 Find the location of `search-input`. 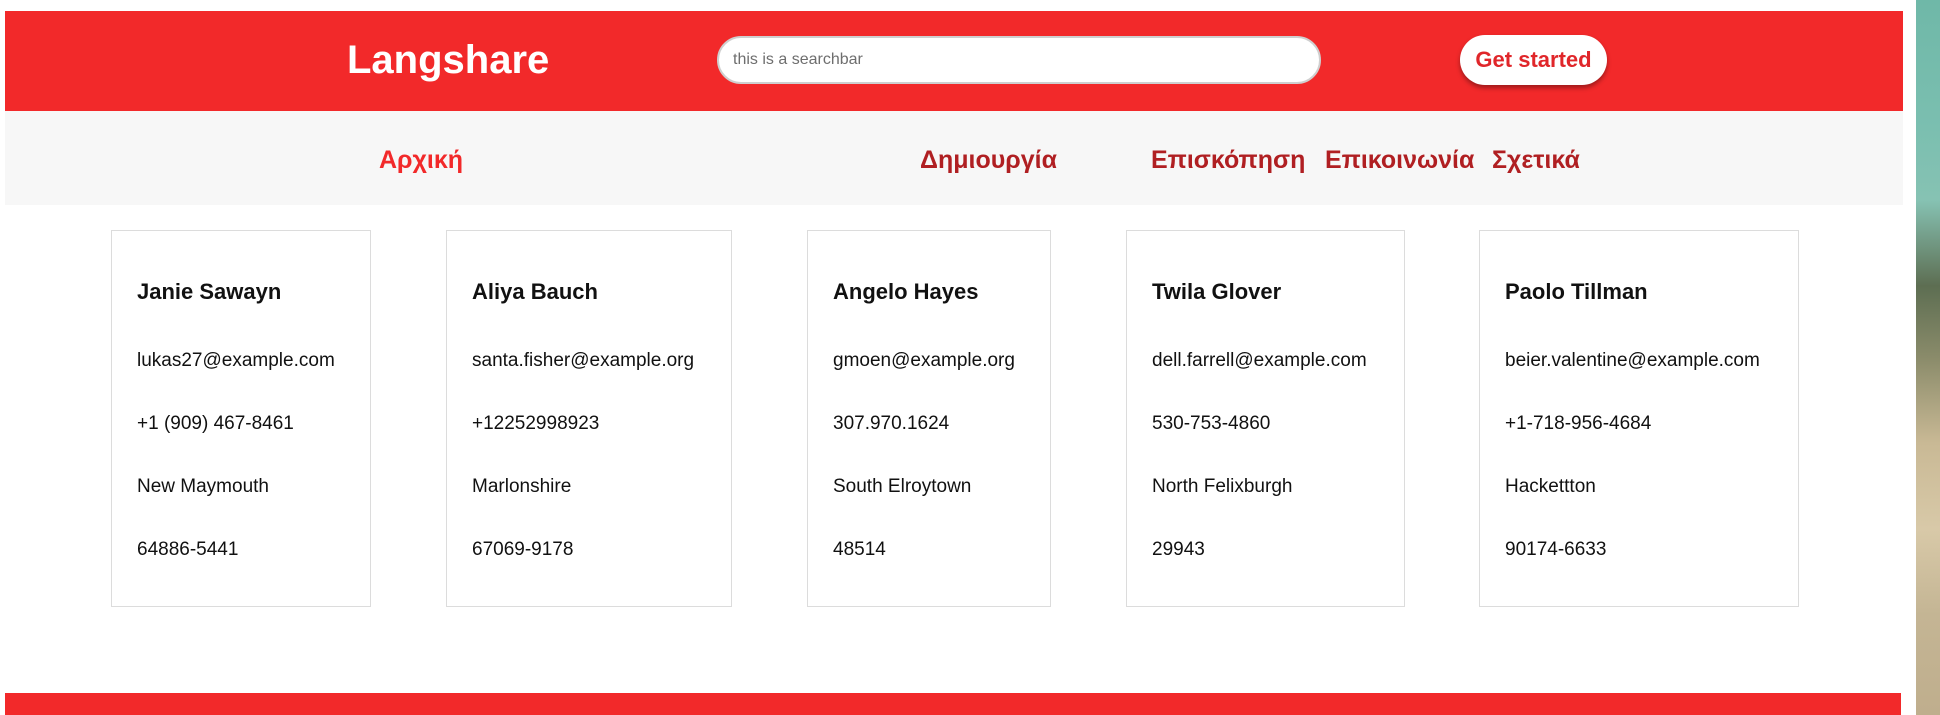

search-input is located at coordinates (1019, 60).